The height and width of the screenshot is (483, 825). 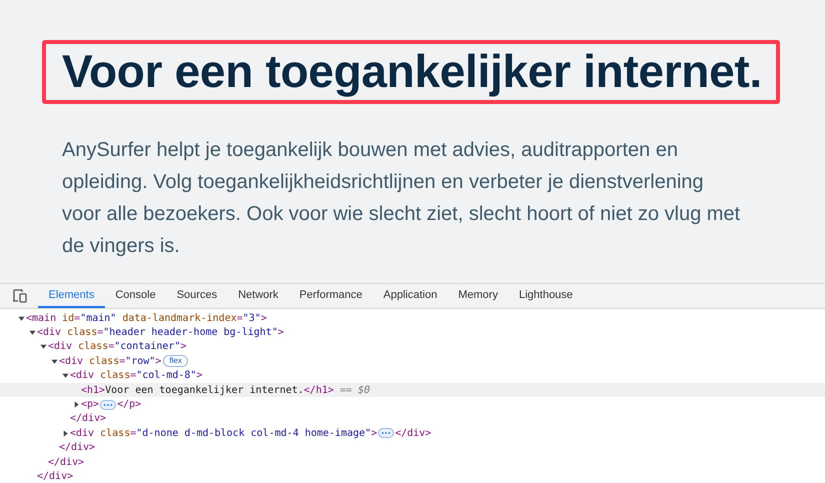 I want to click on selected-node-marker: == $0, so click(x=355, y=390).